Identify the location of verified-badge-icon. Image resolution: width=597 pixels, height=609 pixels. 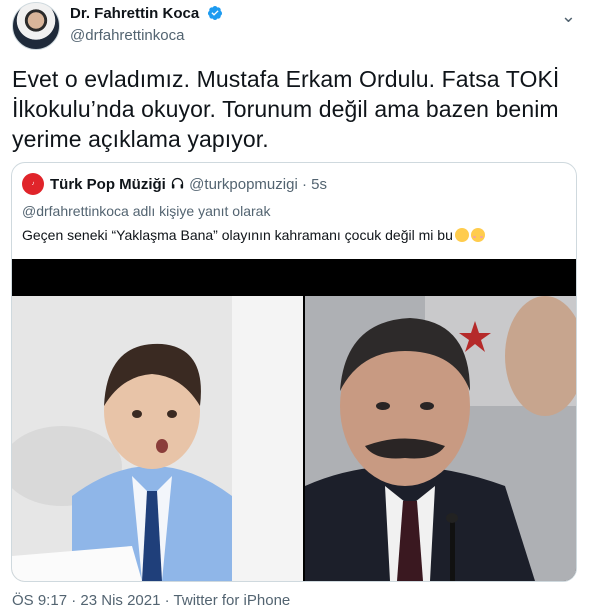
(214, 13).